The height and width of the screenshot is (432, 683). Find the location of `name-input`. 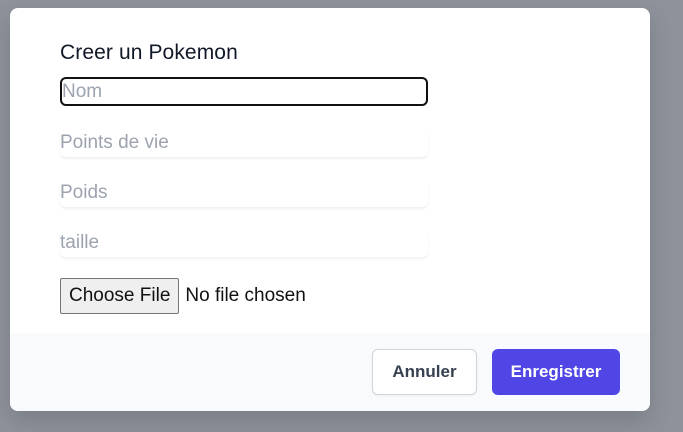

name-input is located at coordinates (244, 91).